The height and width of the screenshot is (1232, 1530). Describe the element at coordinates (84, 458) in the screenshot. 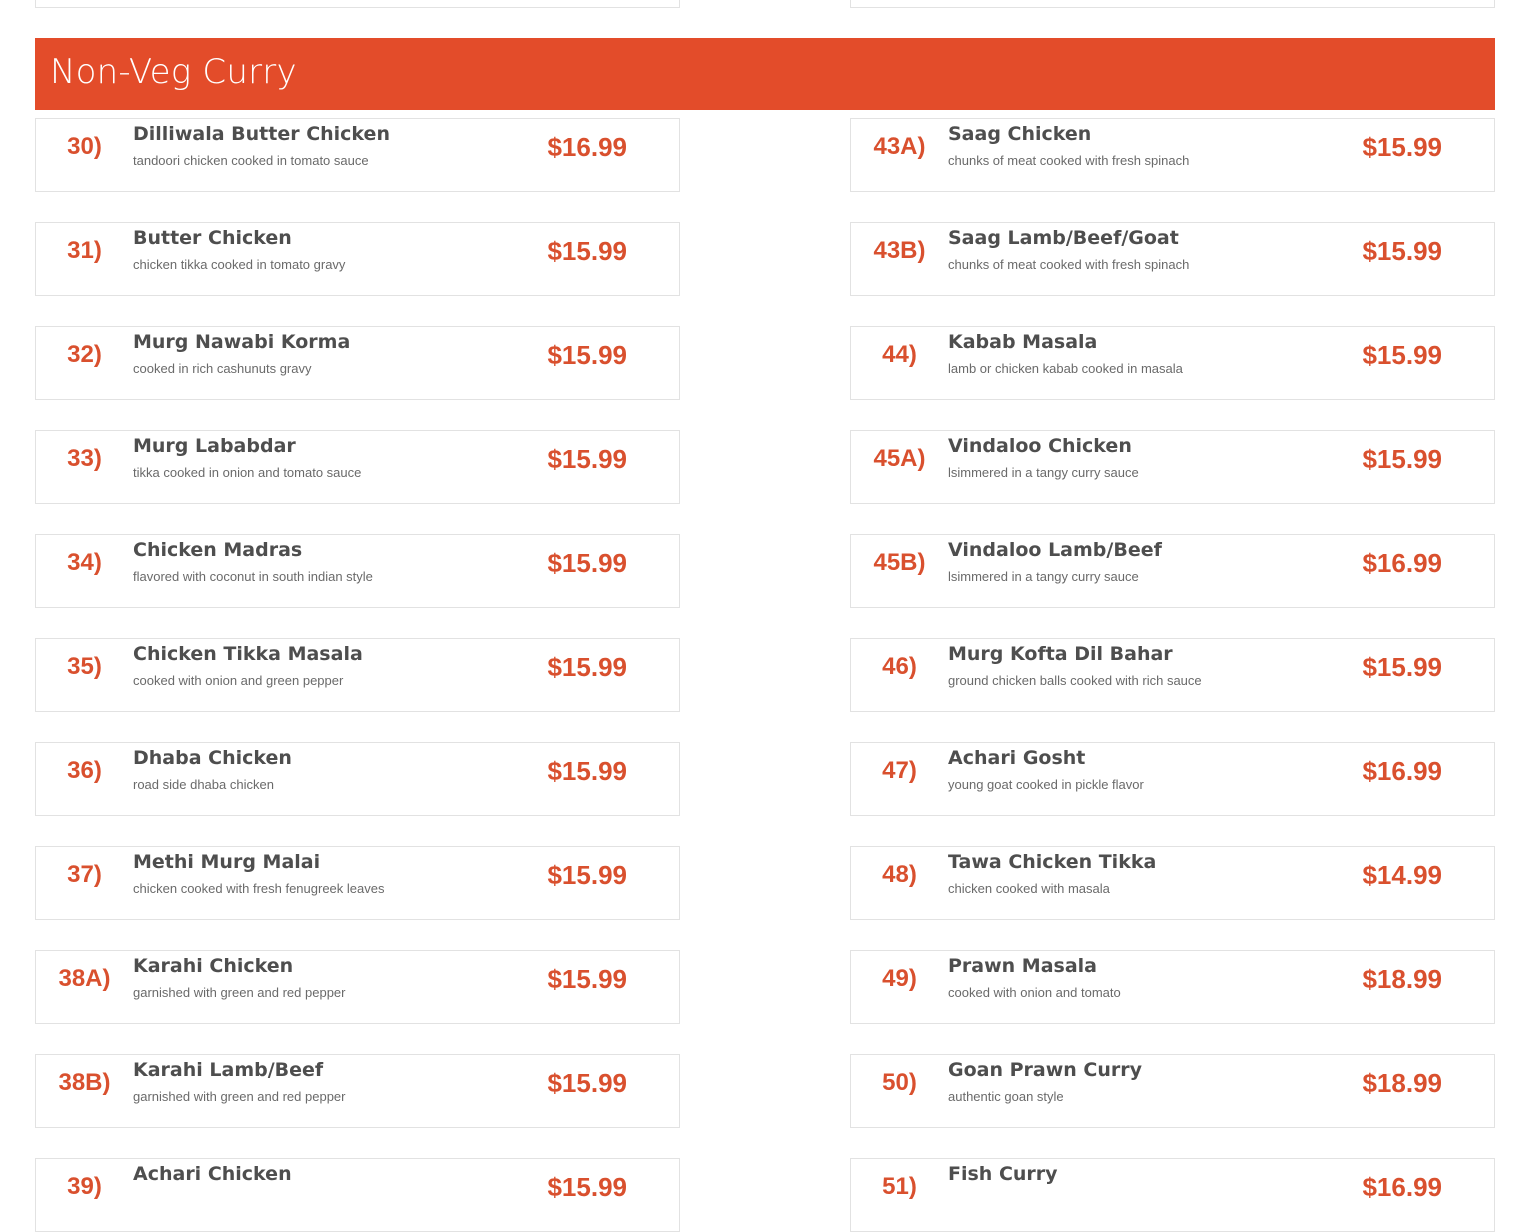

I see `item-number: 33)` at that location.